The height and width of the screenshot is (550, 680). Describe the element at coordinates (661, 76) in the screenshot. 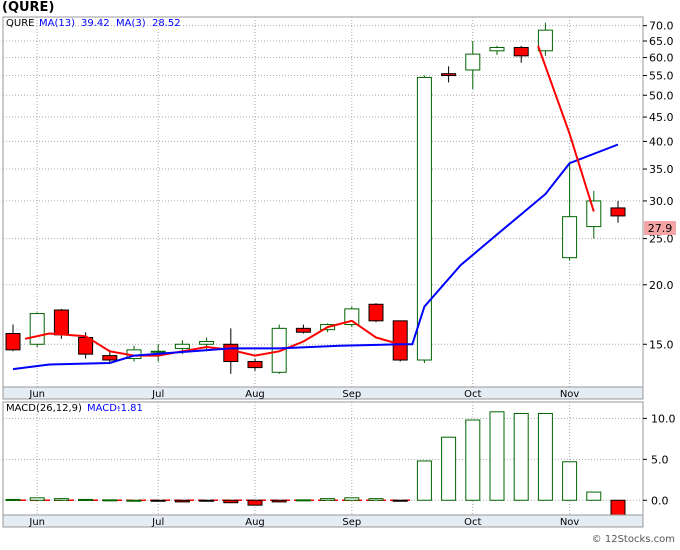

I see `price-tick-label: 55.0` at that location.